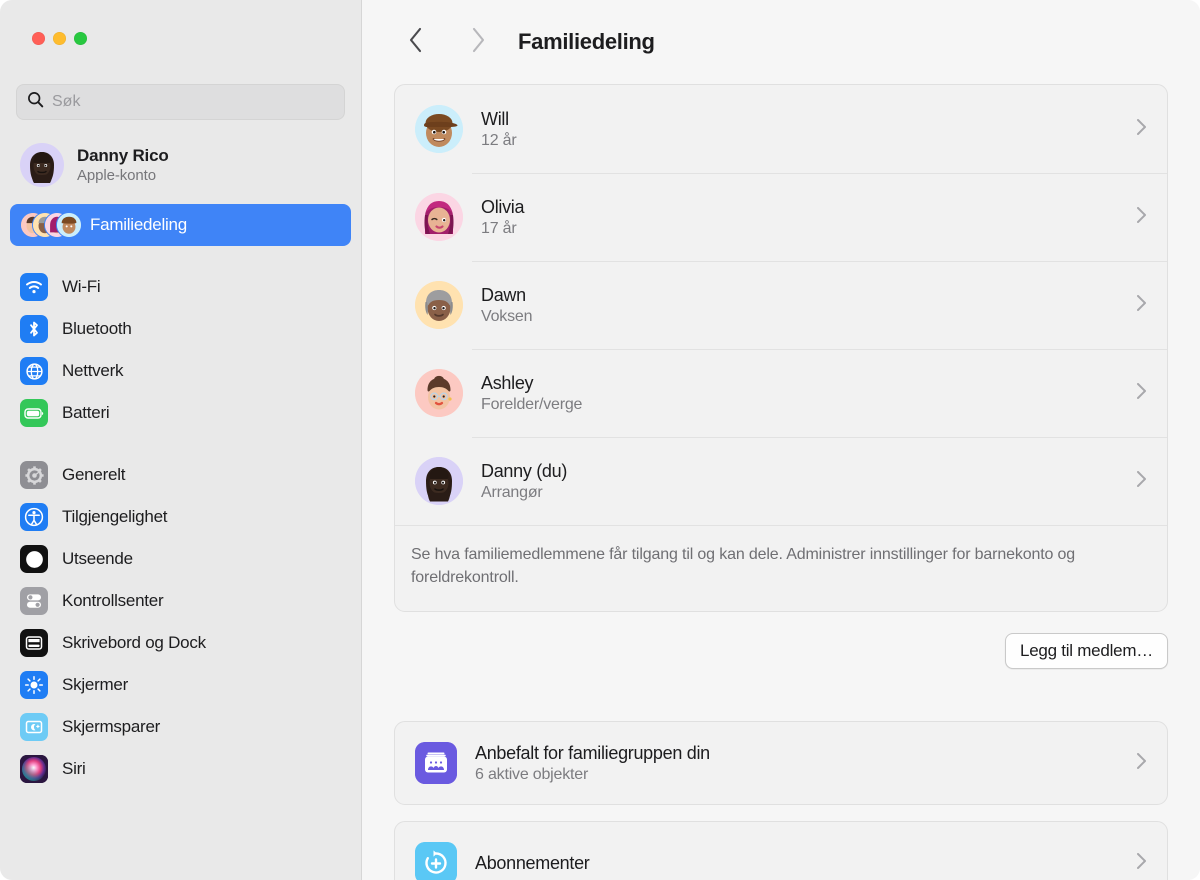 Image resolution: width=1200 pixels, height=880 pixels. Describe the element at coordinates (193, 102) in the screenshot. I see `search-input` at that location.